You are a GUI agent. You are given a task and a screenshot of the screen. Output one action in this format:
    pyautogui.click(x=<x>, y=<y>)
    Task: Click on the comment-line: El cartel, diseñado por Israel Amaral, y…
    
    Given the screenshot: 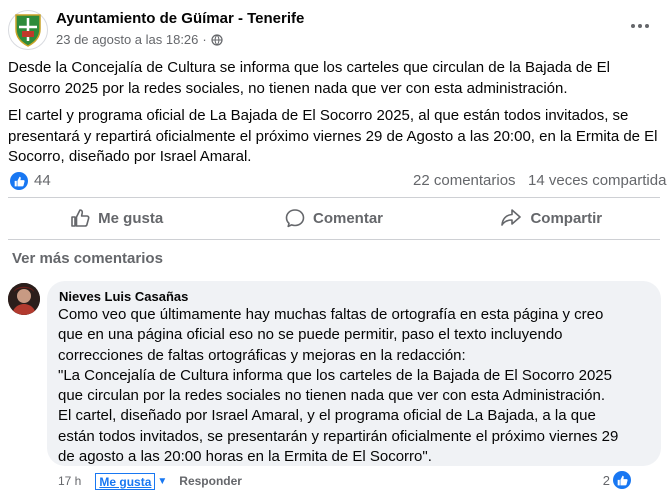 What is the action you would take?
    pyautogui.click(x=327, y=416)
    